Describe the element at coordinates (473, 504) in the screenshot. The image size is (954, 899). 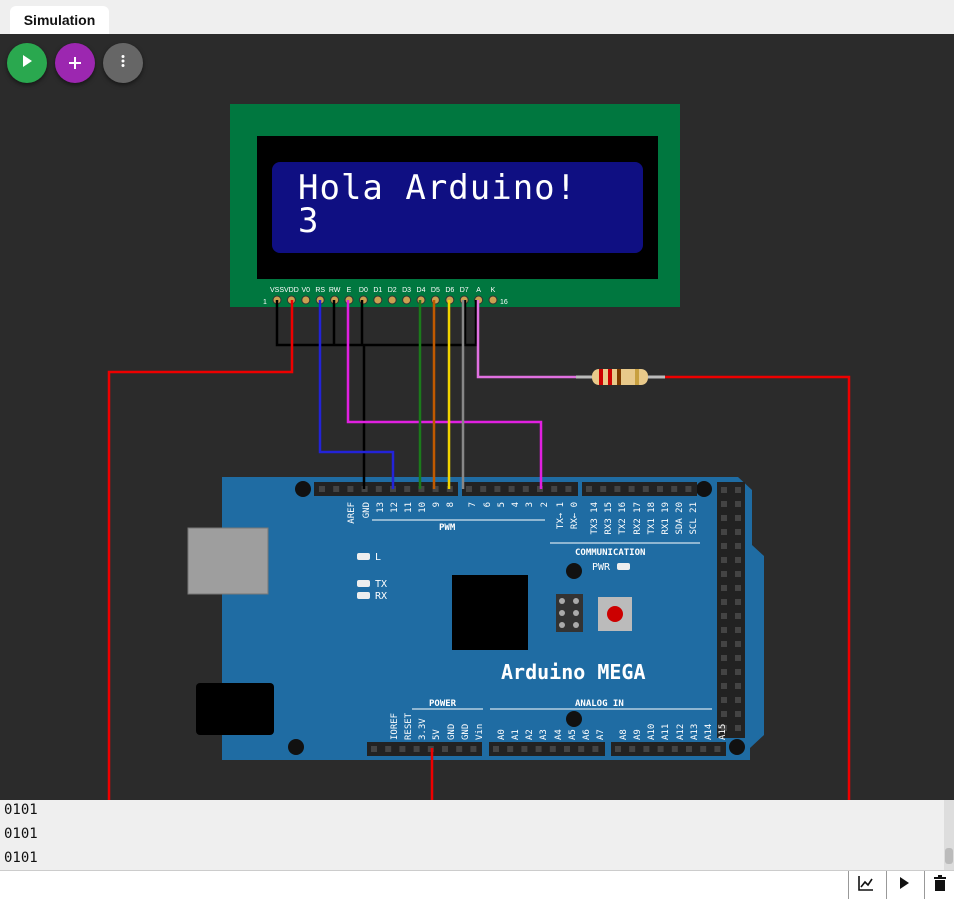
I see `board-pin-label: 7` at that location.